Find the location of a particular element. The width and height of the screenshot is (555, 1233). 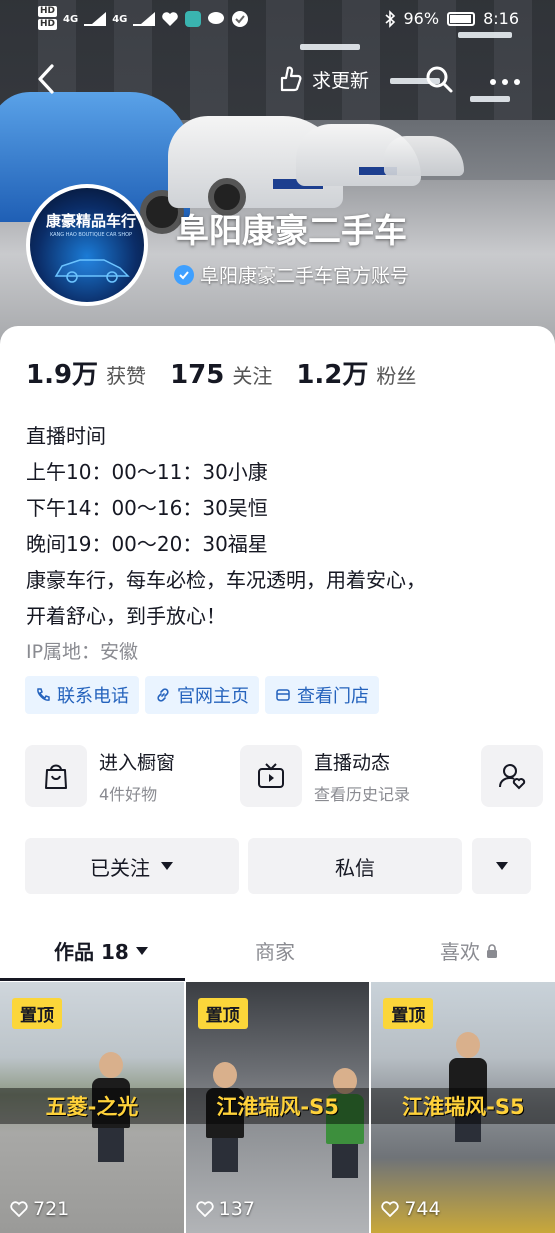

video-likes-count: 721 is located at coordinates (51, 1209).